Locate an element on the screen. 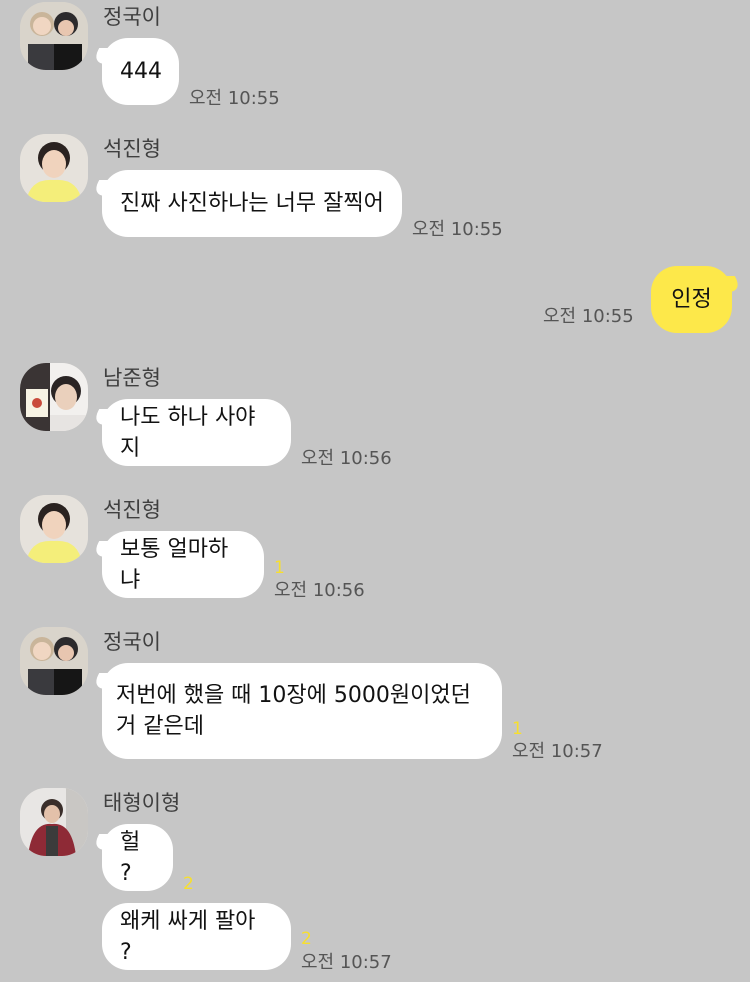 The width and height of the screenshot is (750, 982). sender-name: 남준형 is located at coordinates (132, 378).